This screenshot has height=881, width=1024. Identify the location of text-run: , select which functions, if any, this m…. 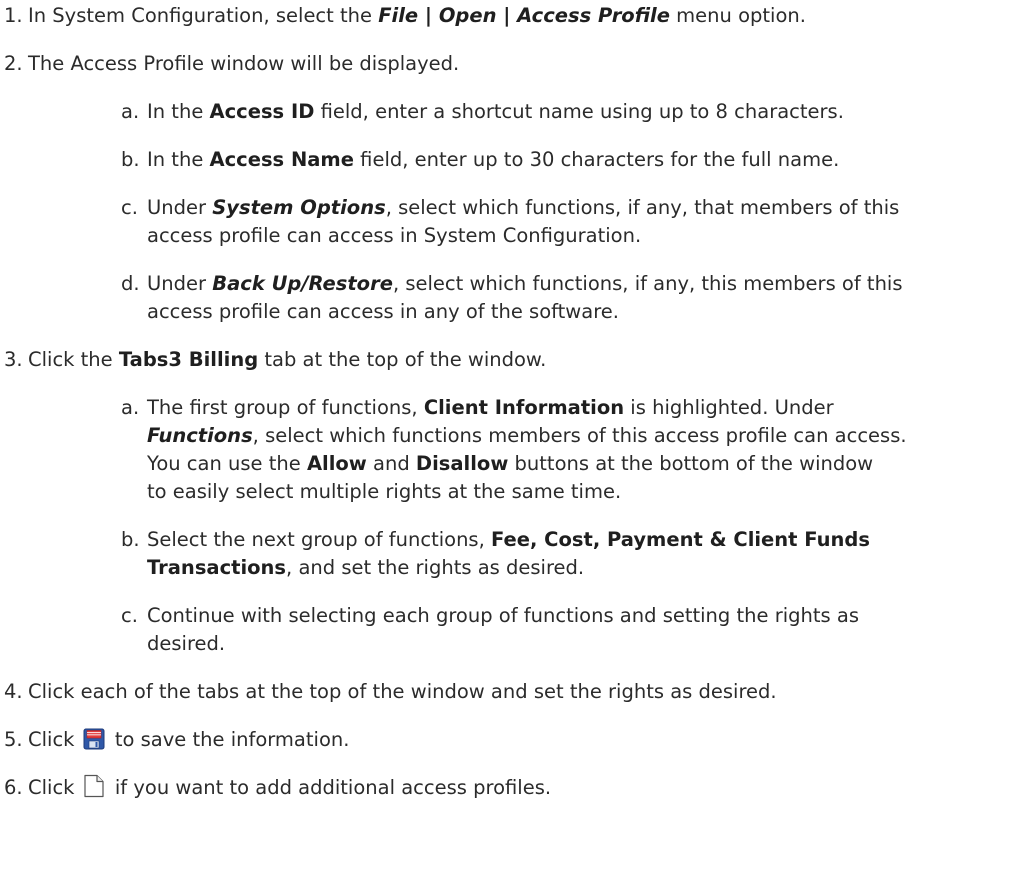
(647, 283).